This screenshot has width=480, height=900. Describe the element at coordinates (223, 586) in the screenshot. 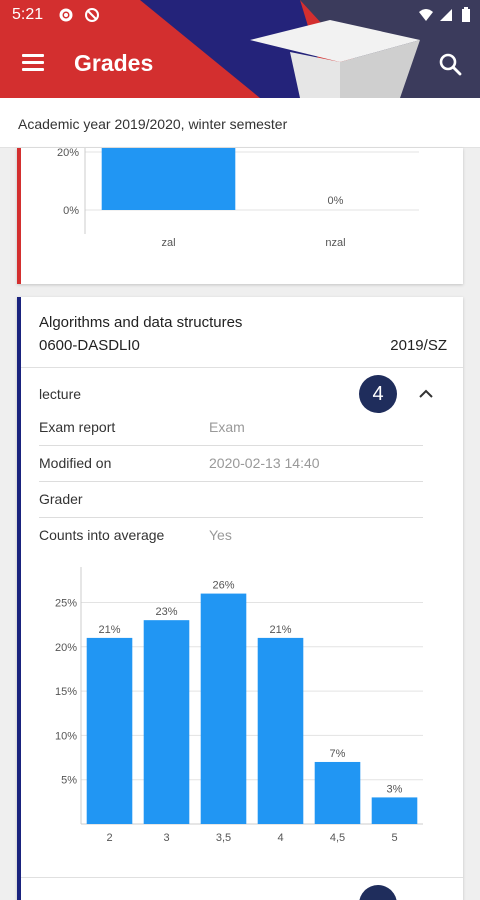

I see `data-label: 26%` at that location.